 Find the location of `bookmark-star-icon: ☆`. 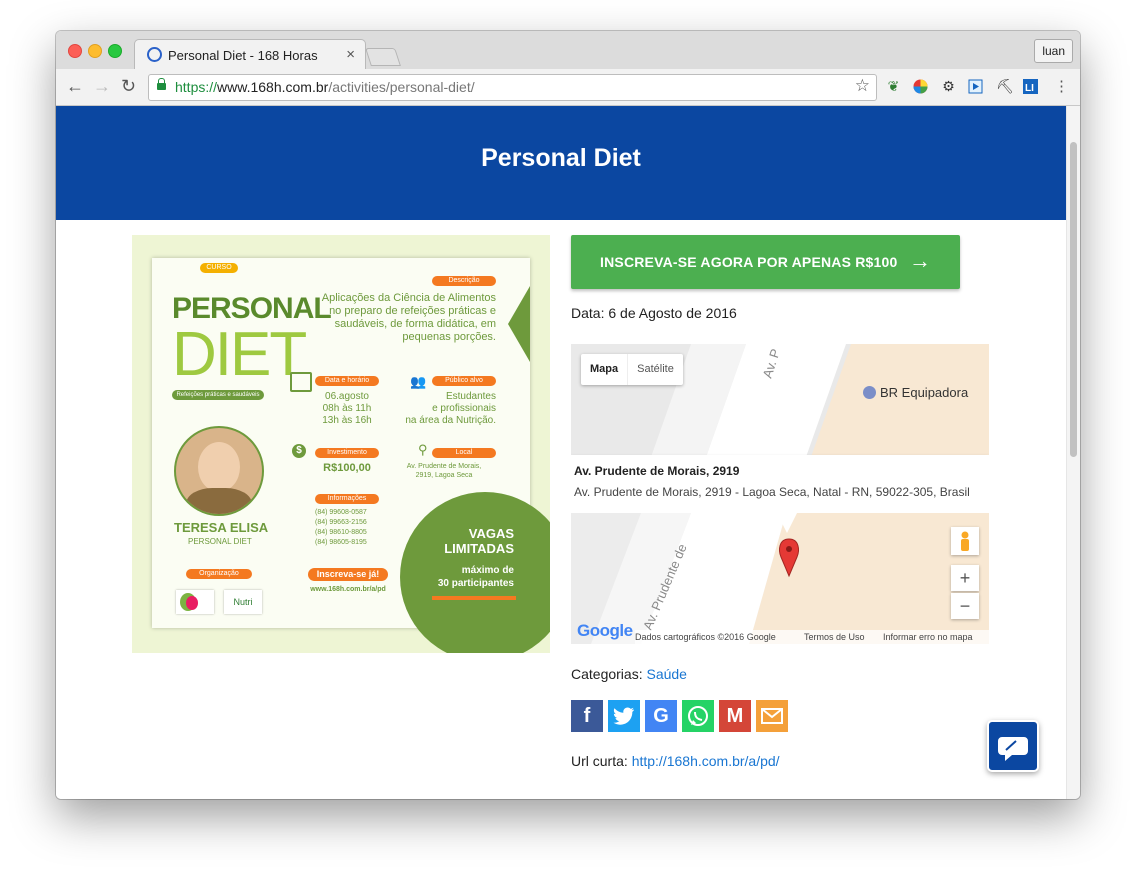

bookmark-star-icon: ☆ is located at coordinates (862, 86).